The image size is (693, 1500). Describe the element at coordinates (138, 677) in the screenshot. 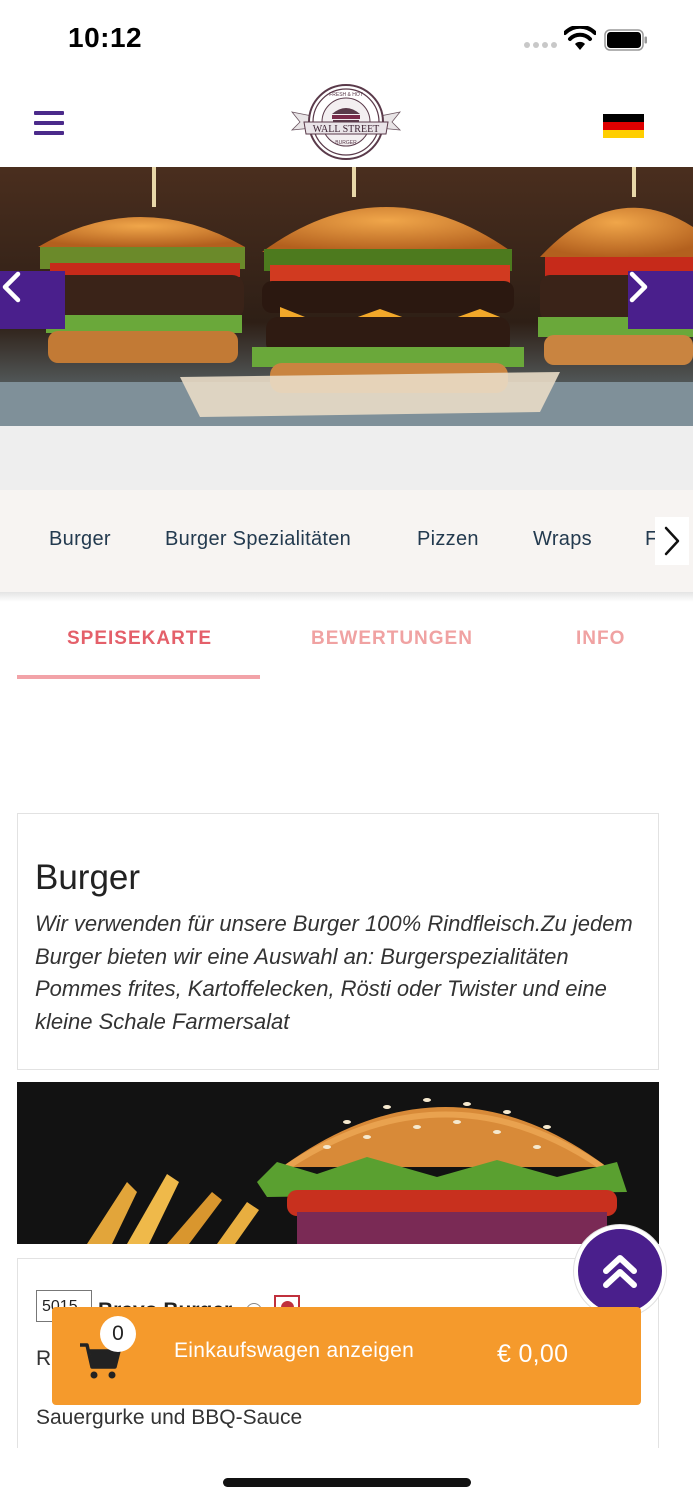

I see `active-tab-indicator` at that location.